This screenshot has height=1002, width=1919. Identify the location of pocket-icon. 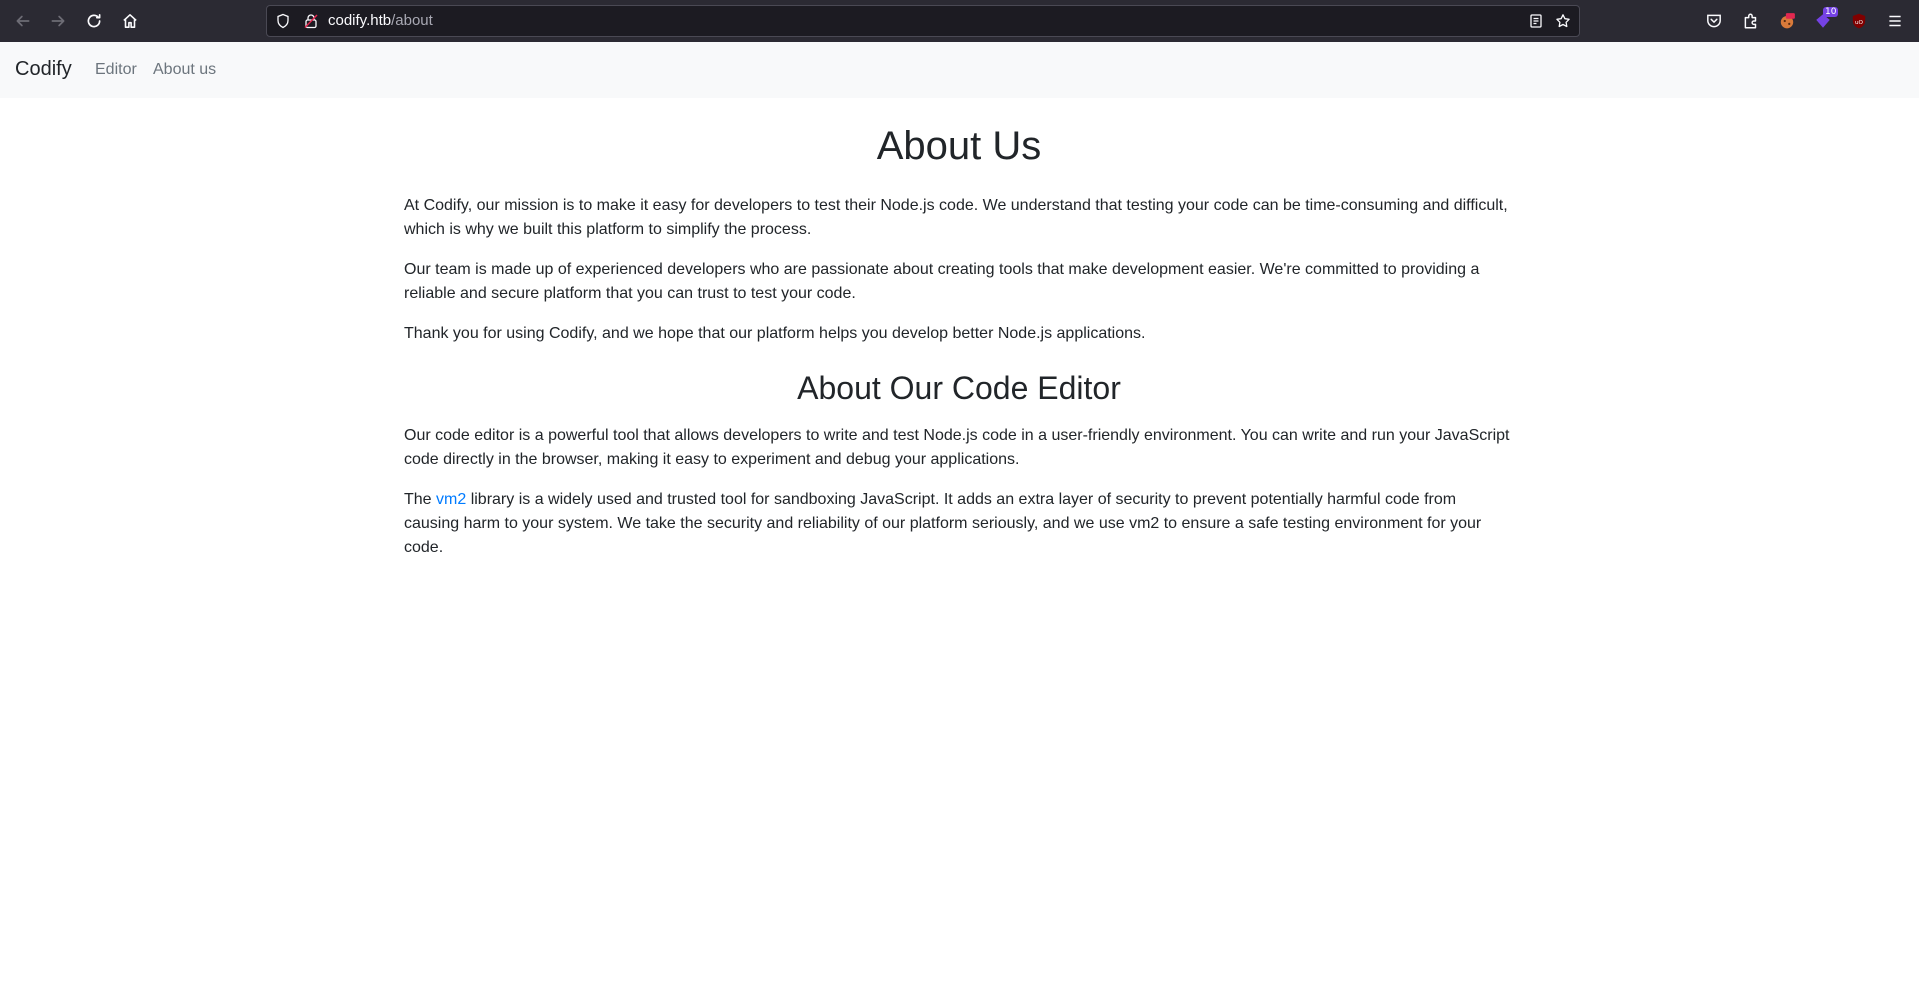
(1714, 21).